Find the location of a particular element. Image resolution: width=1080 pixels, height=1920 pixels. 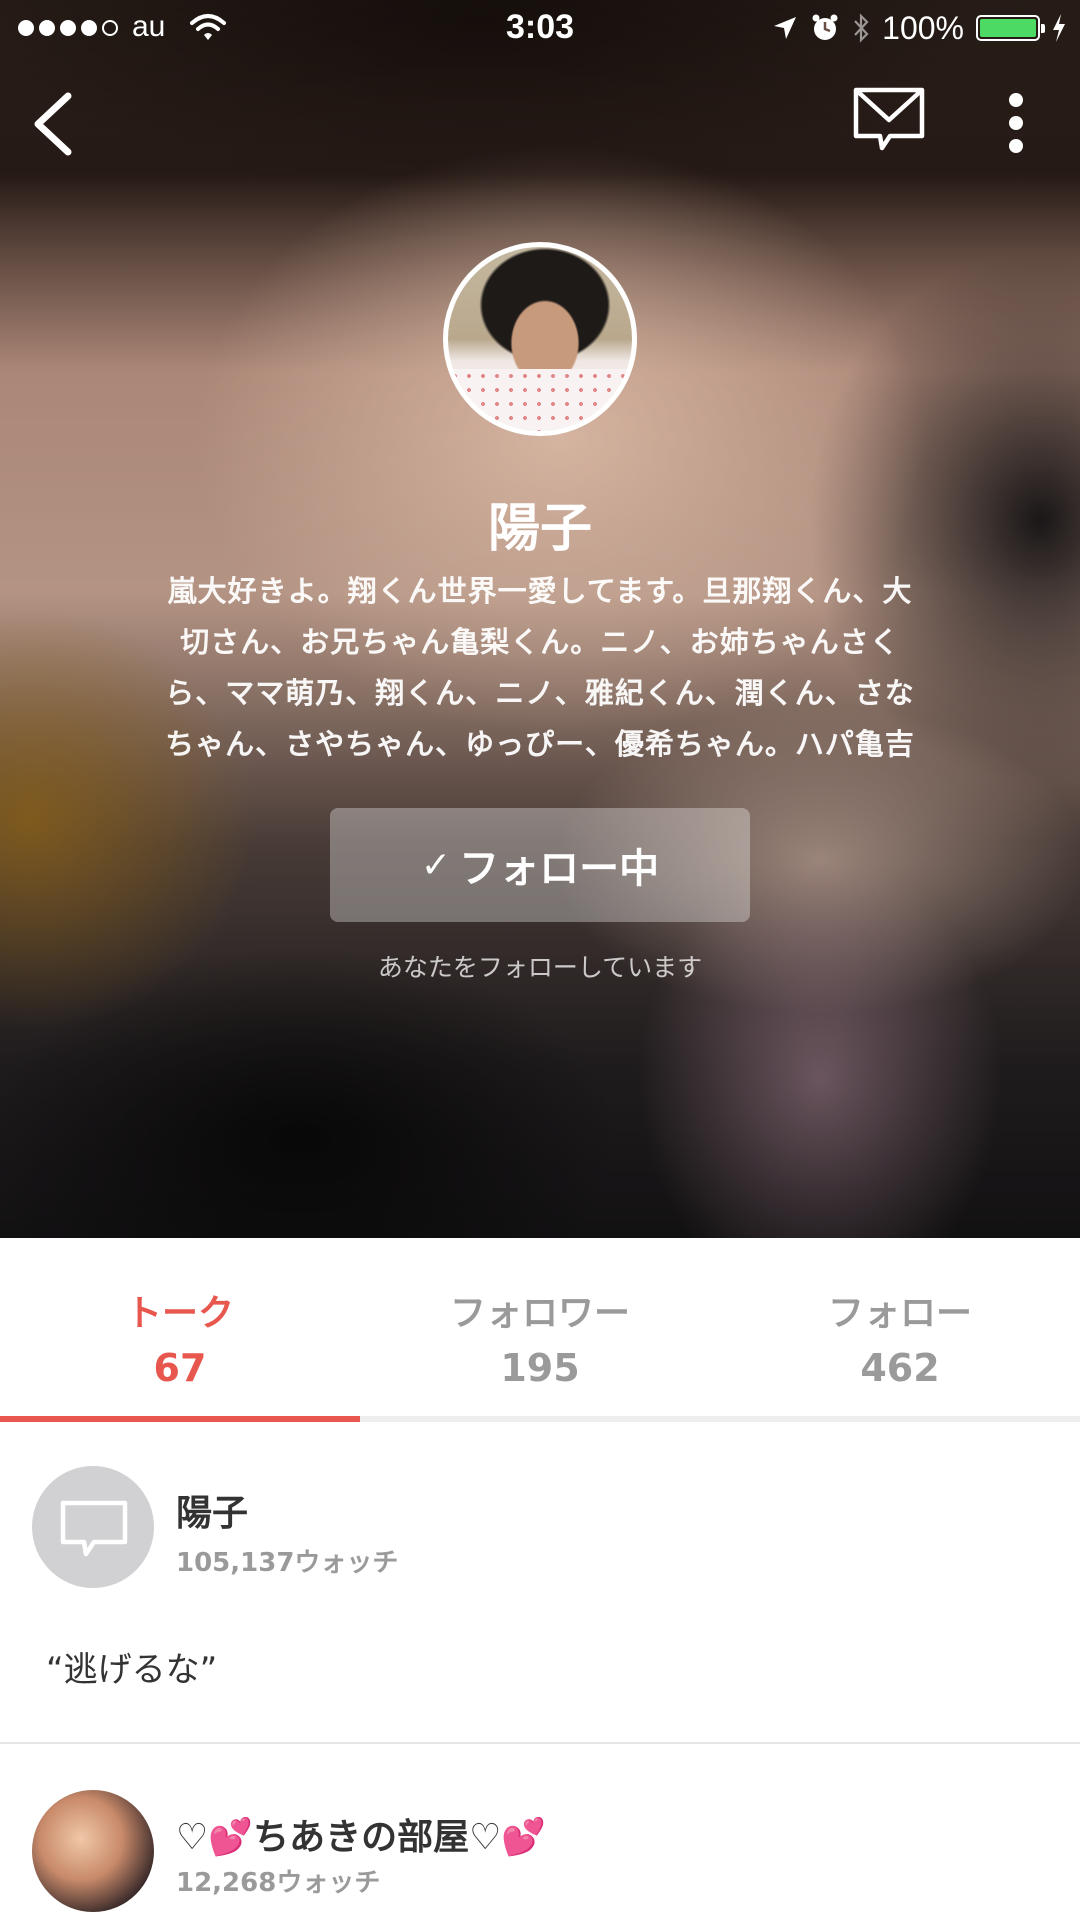

bio-line: ちゃん、さやちゃん、ゆっぴー、優希ちゃん。ハパ亀吉 is located at coordinates (540, 744).